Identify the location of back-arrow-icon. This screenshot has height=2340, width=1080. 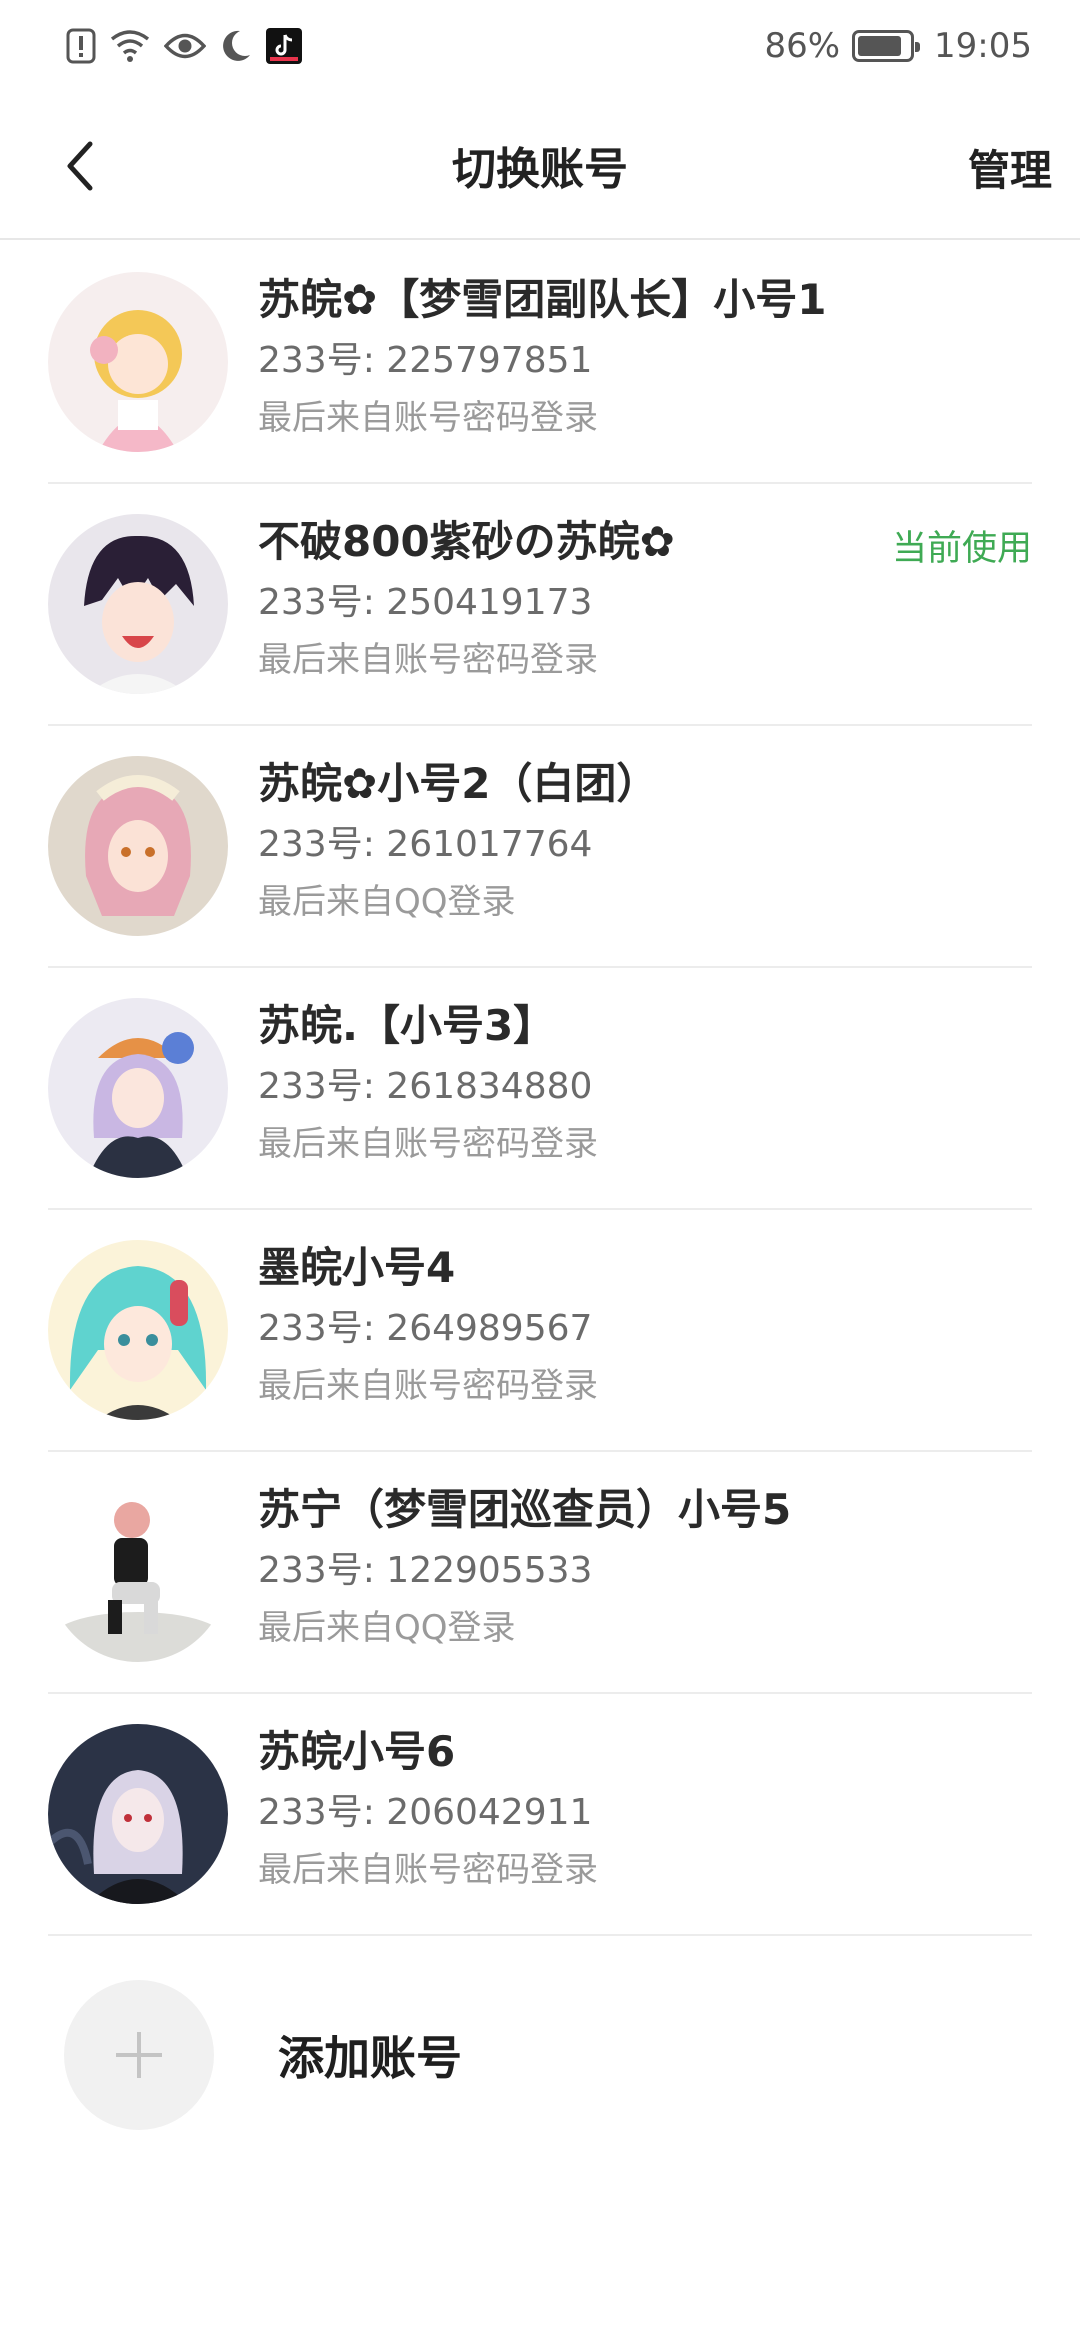
(80, 166).